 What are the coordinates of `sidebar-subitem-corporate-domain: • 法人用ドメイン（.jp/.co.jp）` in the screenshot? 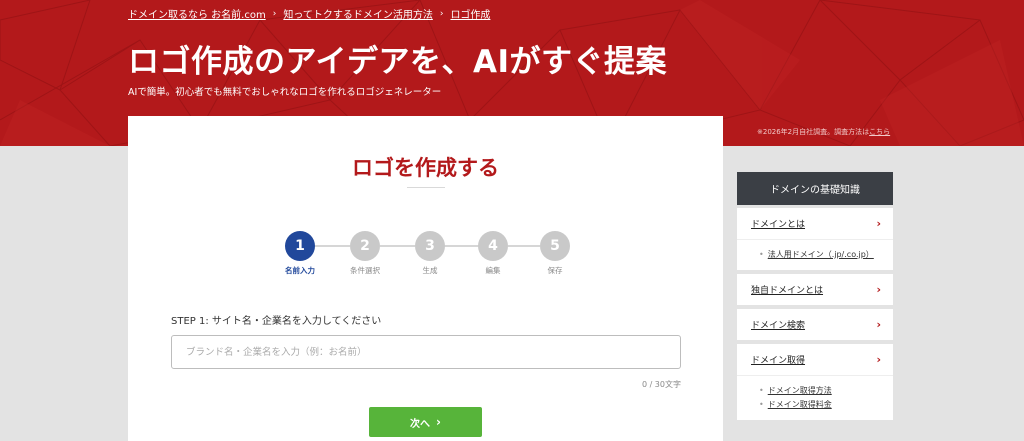 It's located at (819, 255).